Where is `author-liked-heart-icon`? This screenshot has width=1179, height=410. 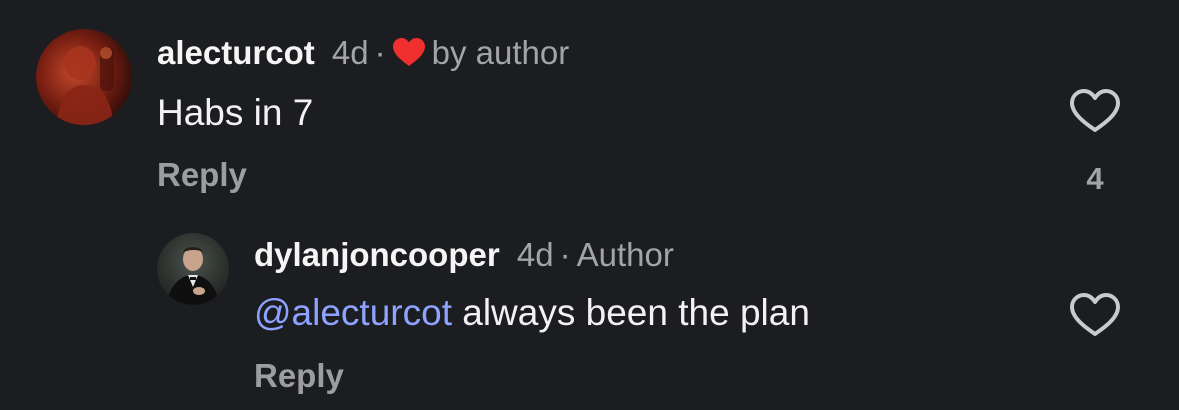 author-liked-heart-icon is located at coordinates (408, 52).